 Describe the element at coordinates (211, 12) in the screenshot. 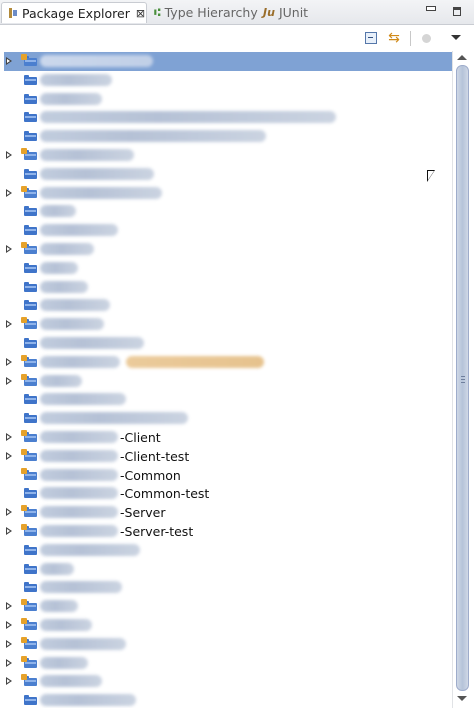

I see `tab-label: Type Hierarchy` at that location.